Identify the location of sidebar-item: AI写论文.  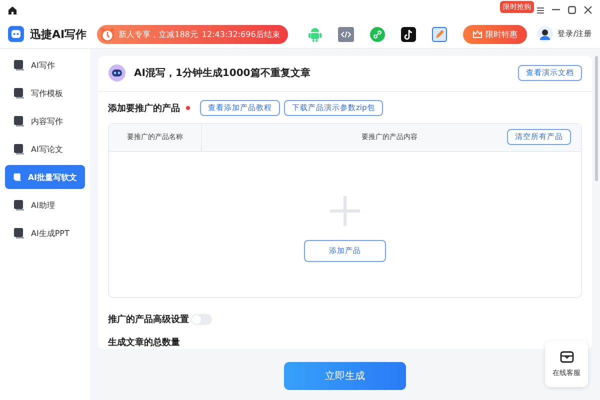
(45, 149).